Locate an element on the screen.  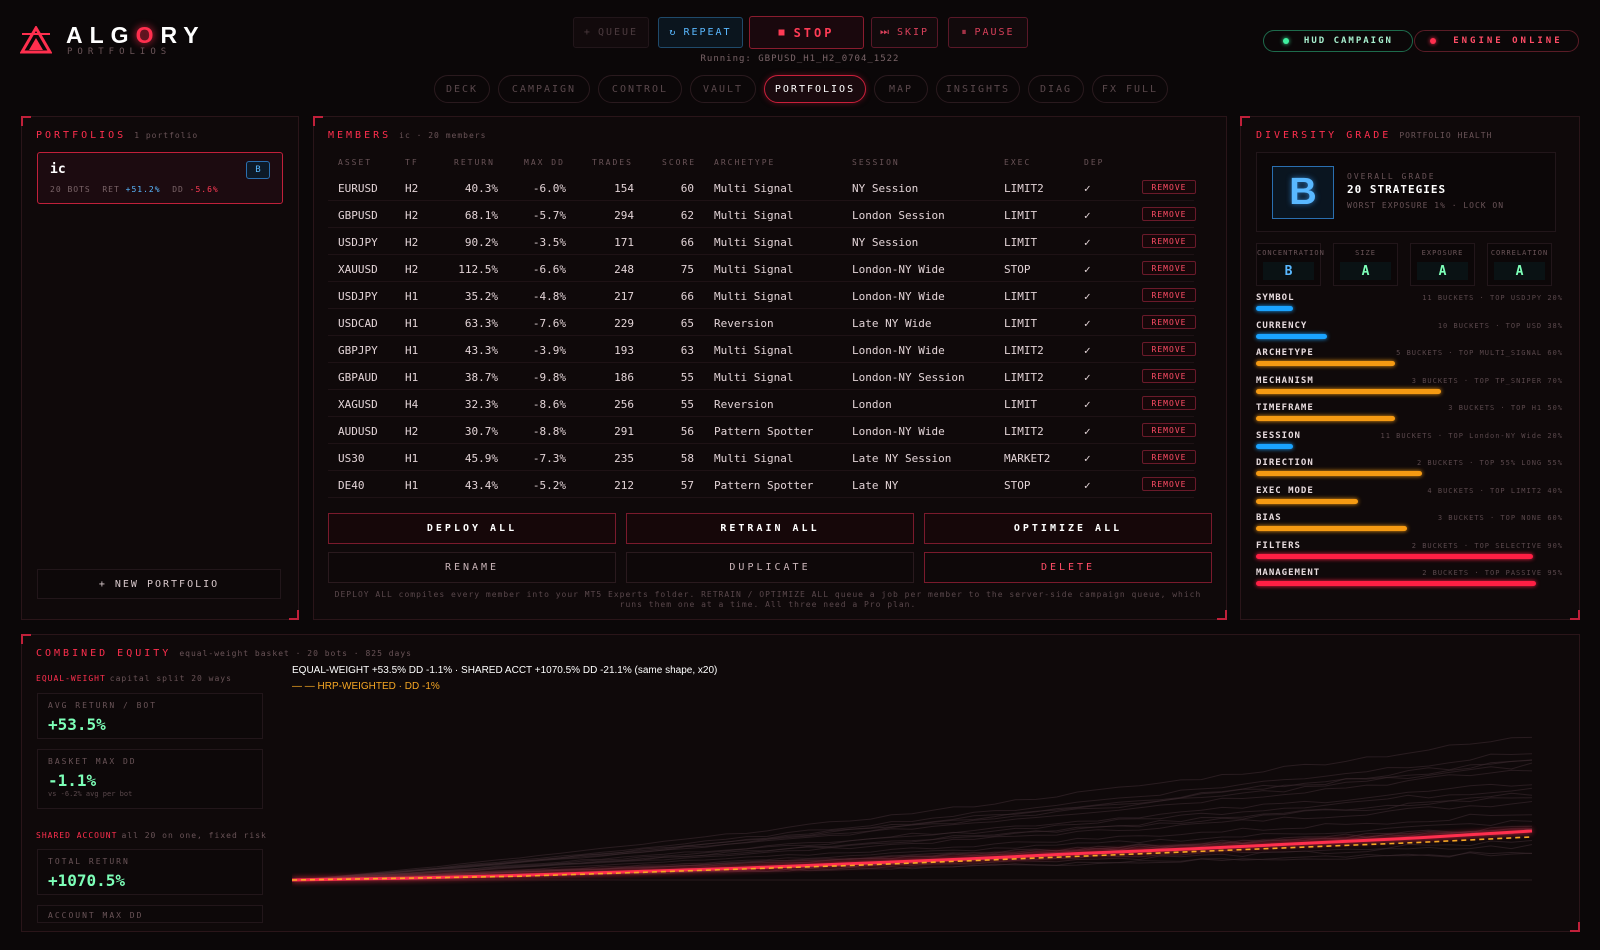
cell-score: 55 is located at coordinates (687, 404).